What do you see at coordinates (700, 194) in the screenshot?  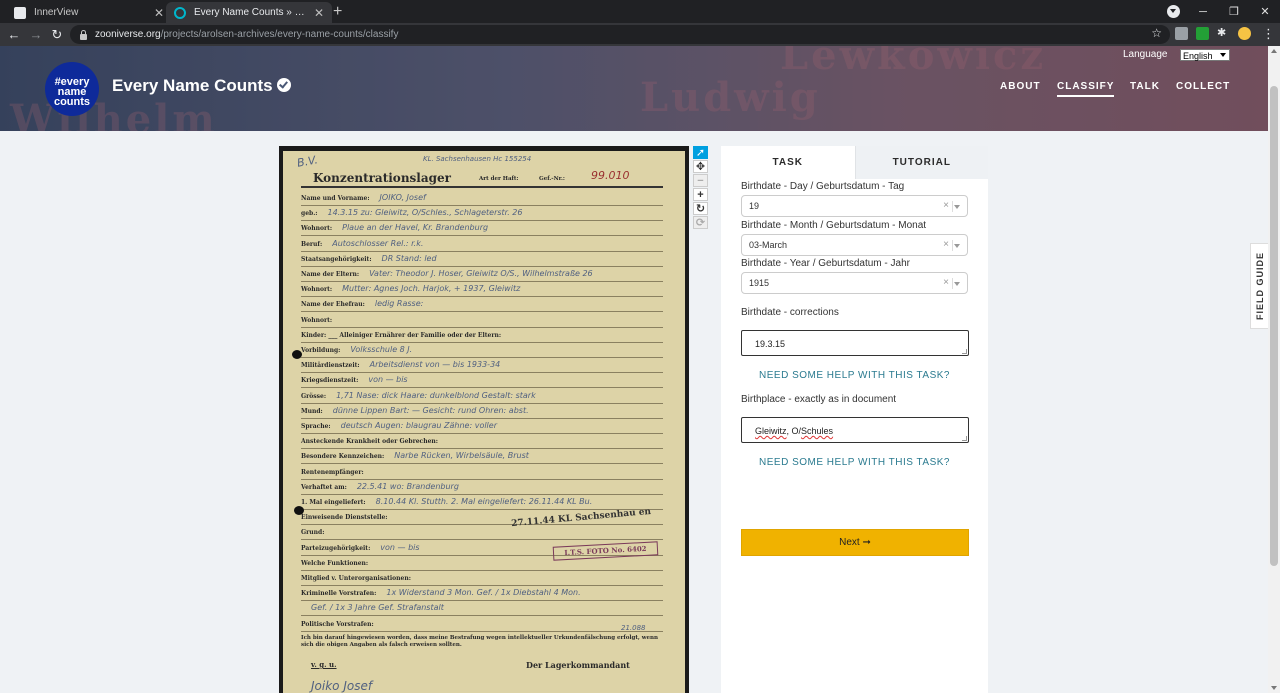 I see `zoom-in-icon: +` at bounding box center [700, 194].